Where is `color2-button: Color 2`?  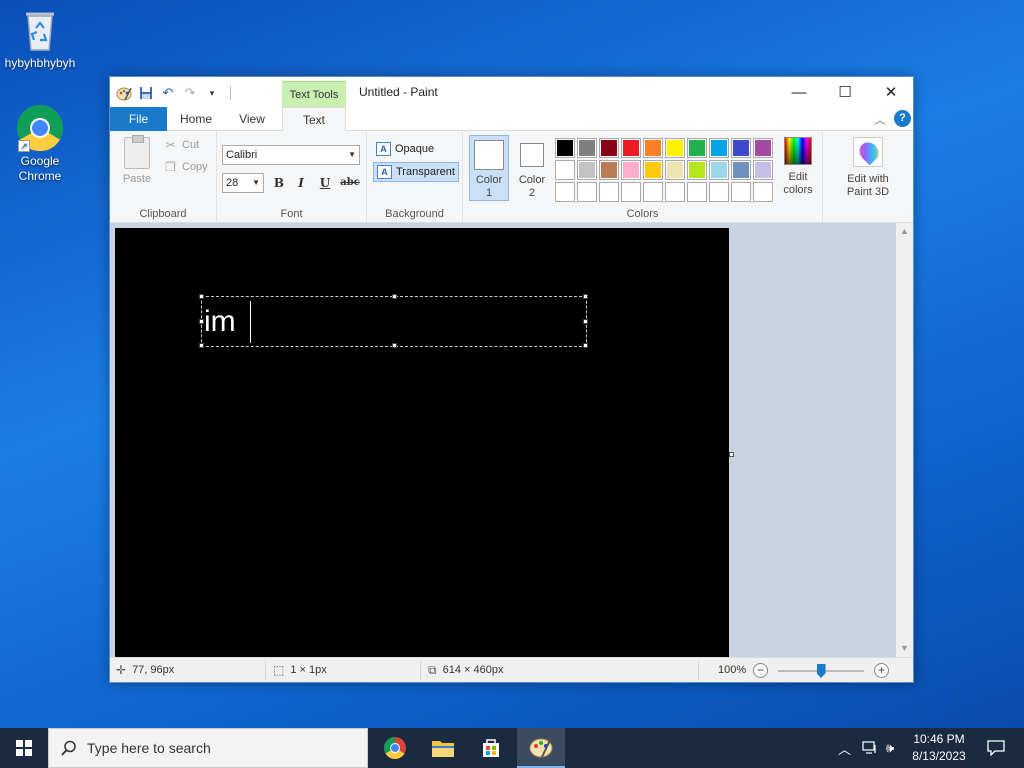
color2-button: Color 2 is located at coordinates (532, 168).